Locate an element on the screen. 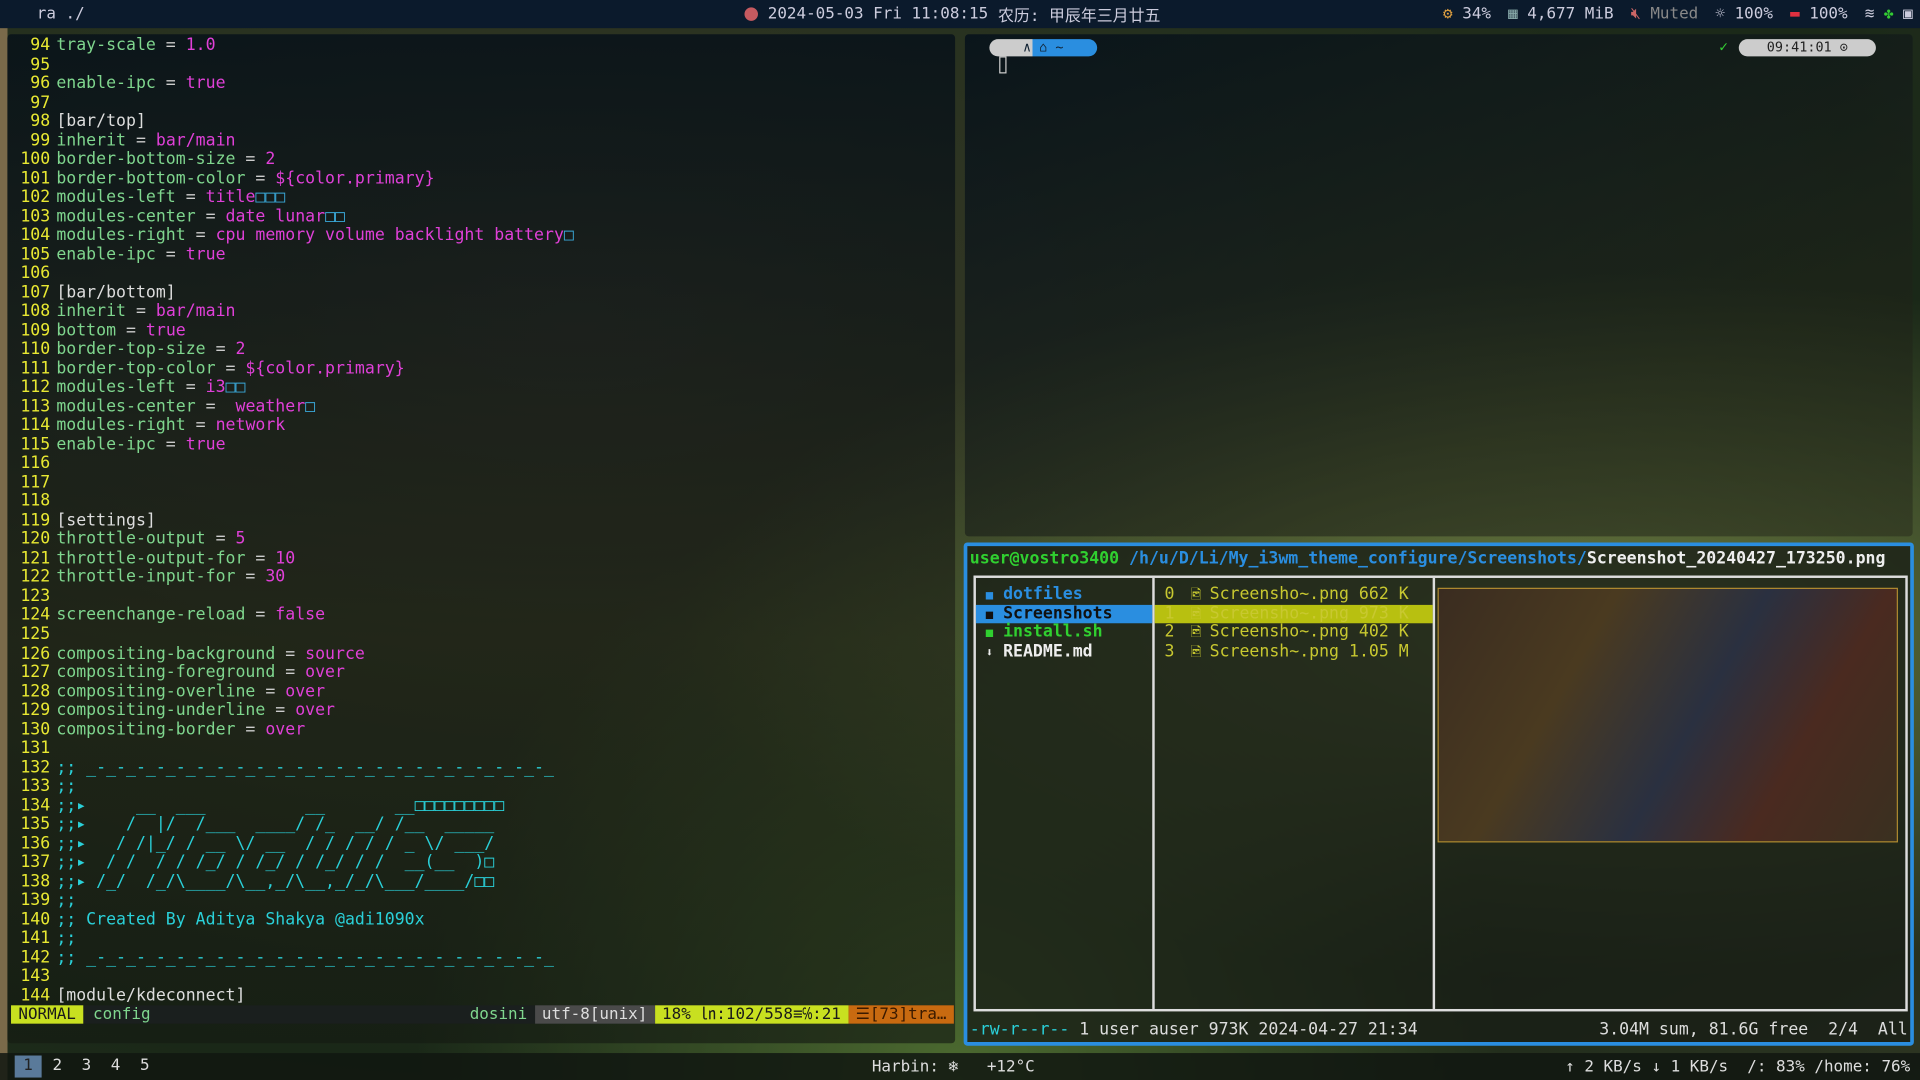 The width and height of the screenshot is (1920, 1080). line-number: 137 is located at coordinates (35, 862).